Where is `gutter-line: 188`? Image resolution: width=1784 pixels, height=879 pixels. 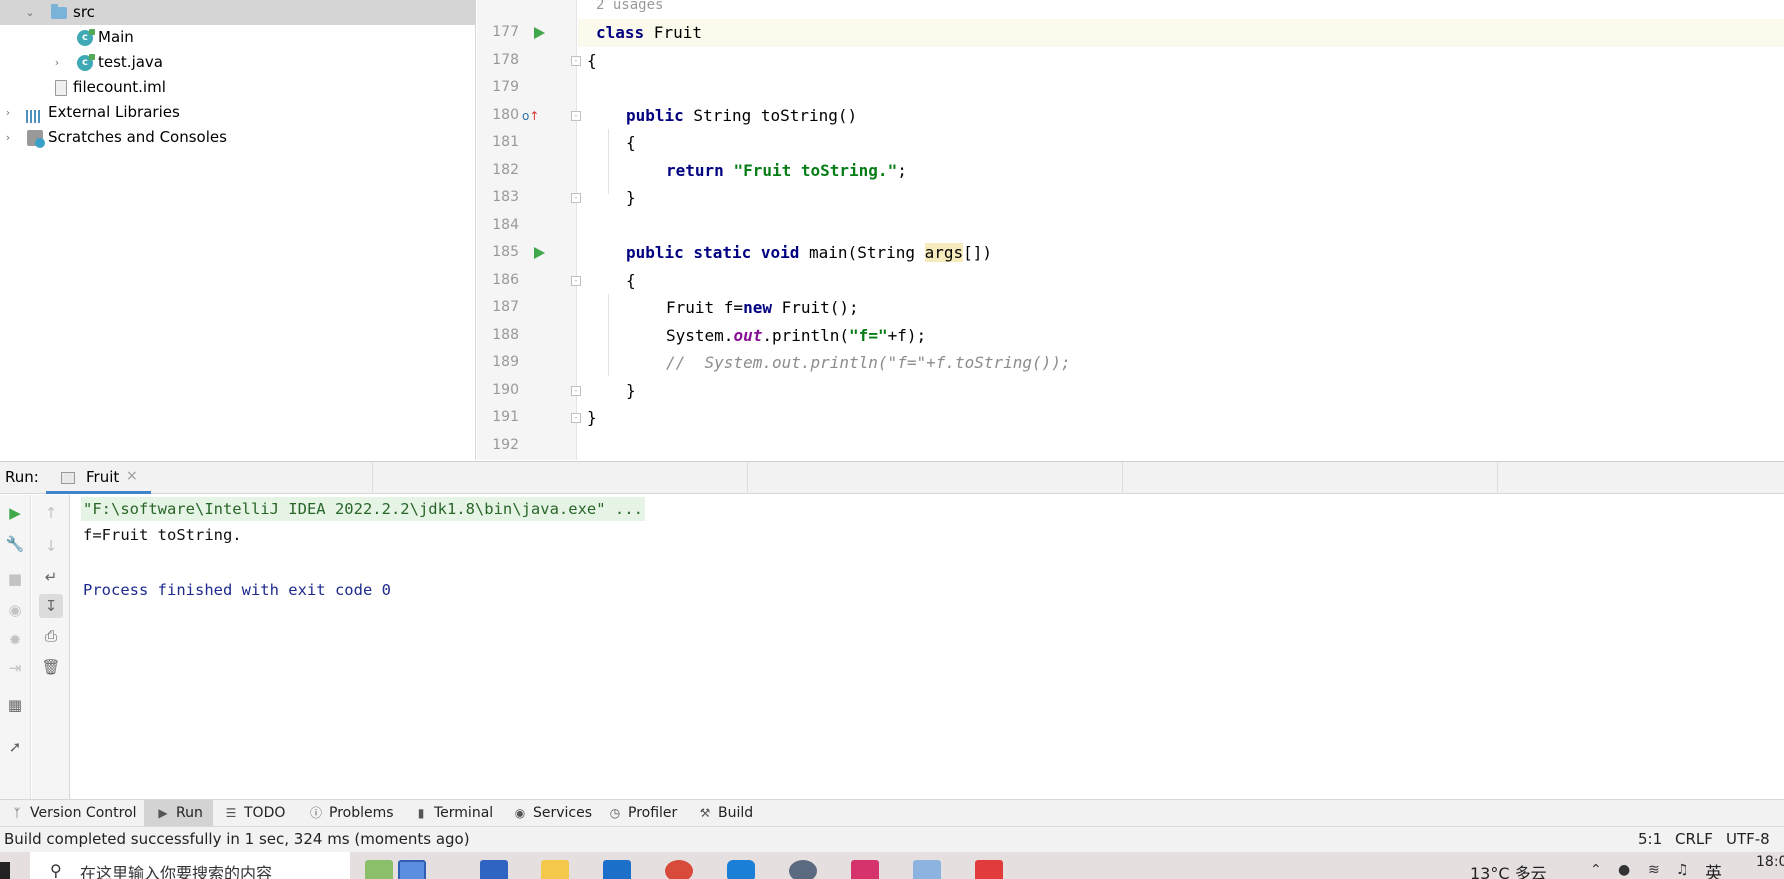
gutter-line: 188 is located at coordinates (527, 336).